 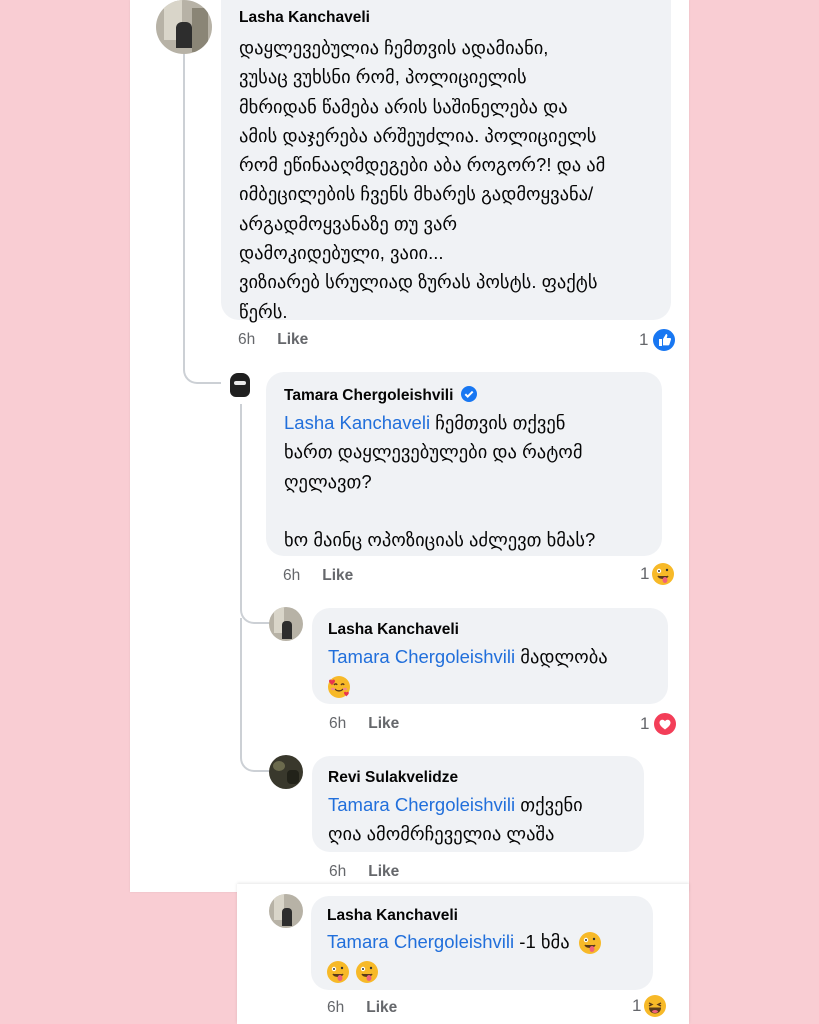 What do you see at coordinates (468, 394) in the screenshot?
I see `verified-badge-icon` at bounding box center [468, 394].